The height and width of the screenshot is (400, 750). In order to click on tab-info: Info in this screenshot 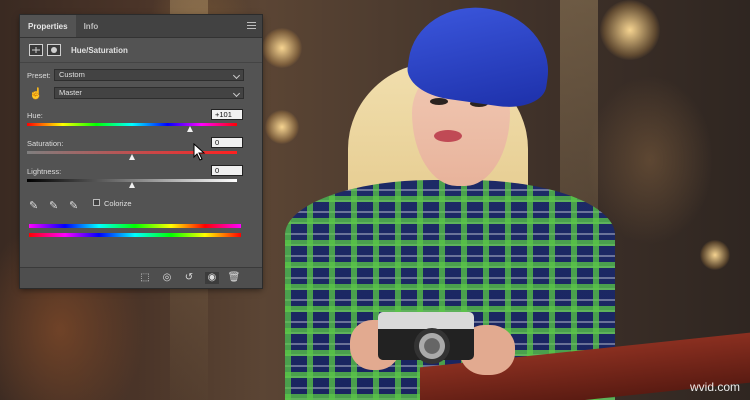, I will do `click(91, 26)`.